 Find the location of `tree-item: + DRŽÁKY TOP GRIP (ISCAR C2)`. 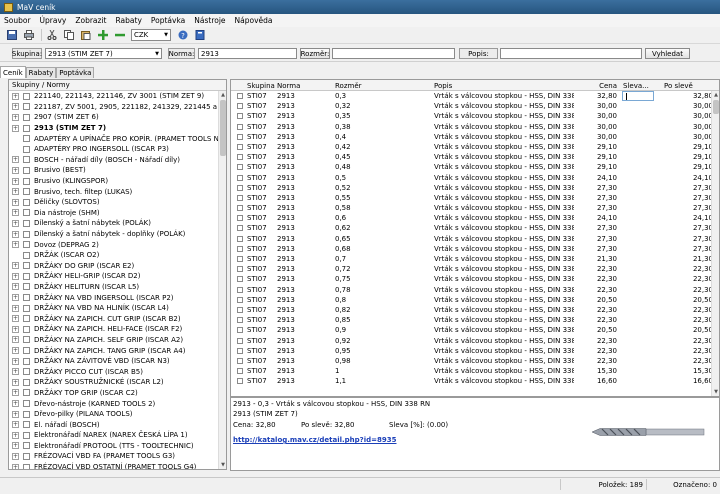

tree-item: + DRŽÁKY TOP GRIP (ISCAR C2) is located at coordinates (114, 393).